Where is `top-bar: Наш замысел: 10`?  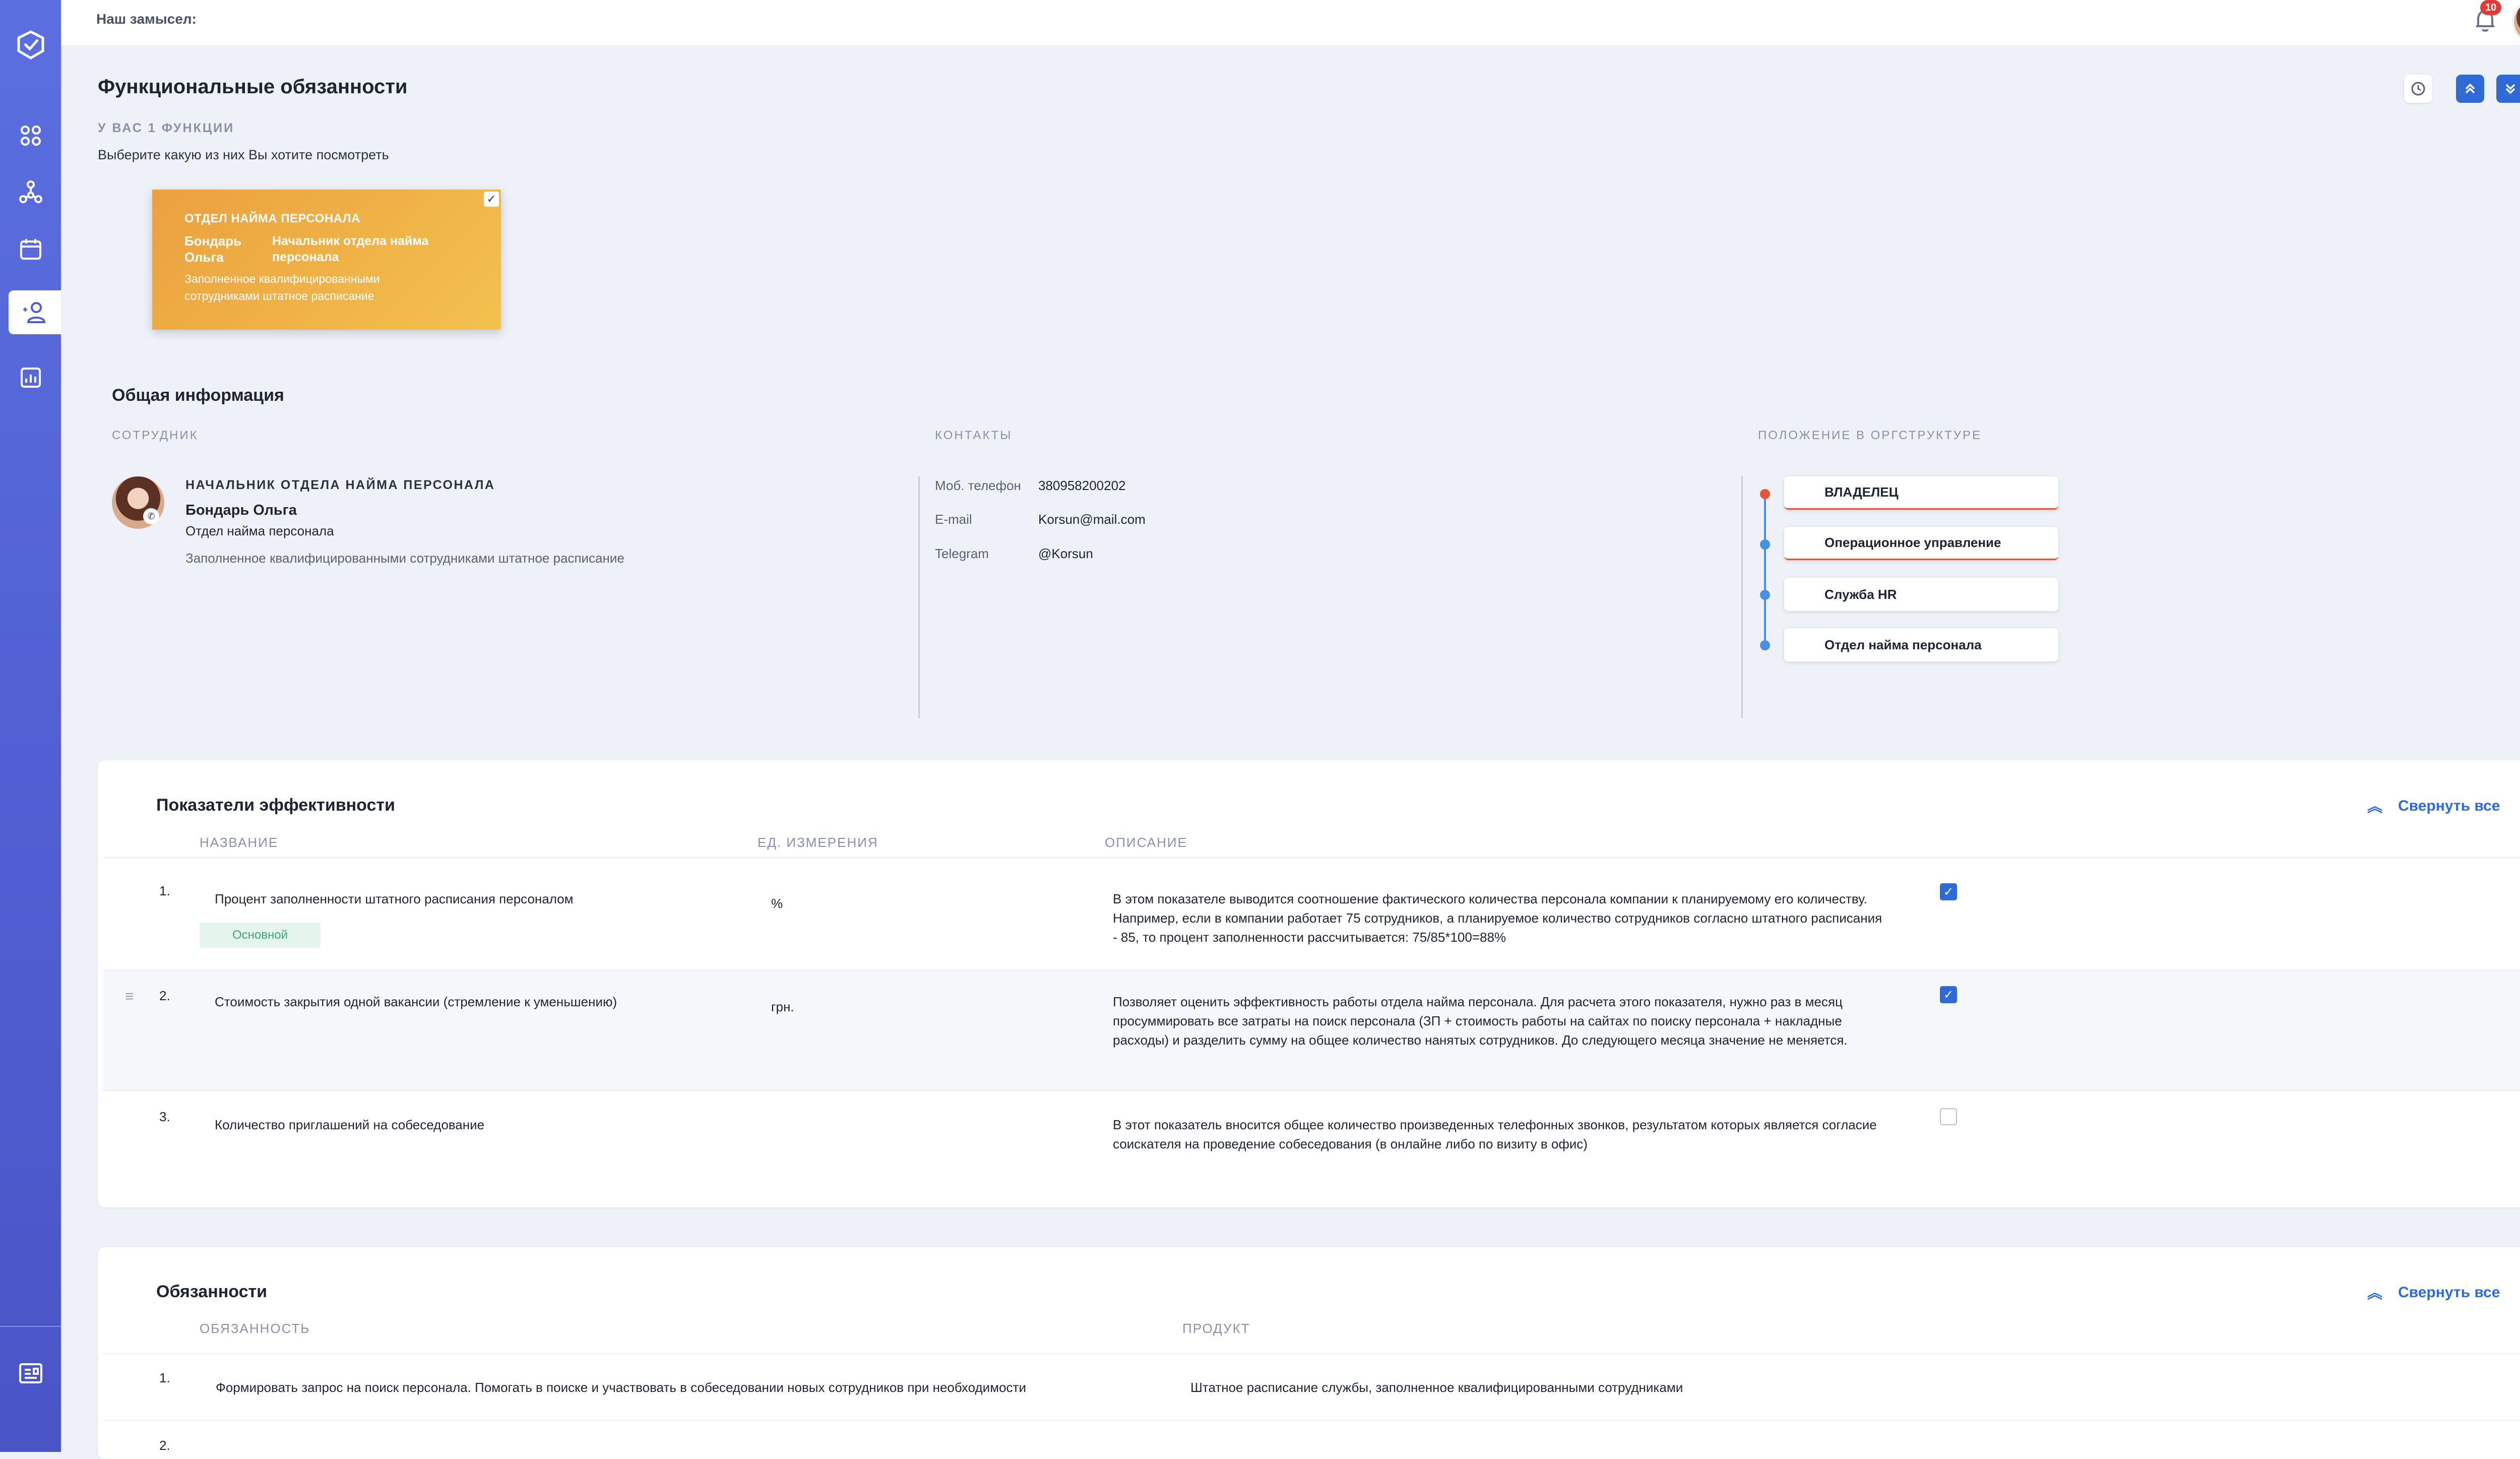 top-bar: Наш замысел: 10 is located at coordinates (1291, 23).